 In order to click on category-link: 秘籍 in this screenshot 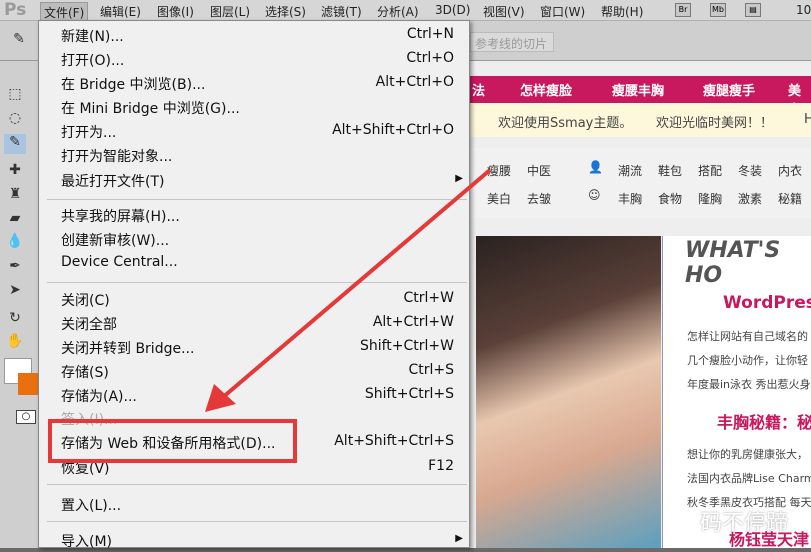, I will do `click(790, 198)`.